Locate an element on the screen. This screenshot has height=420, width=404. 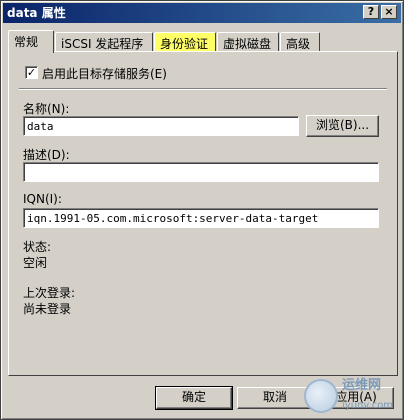
tab-strip: 常规 iSCSI 发起程序 身份验证 虚拟磁盘 高级 is located at coordinates (203, 41).